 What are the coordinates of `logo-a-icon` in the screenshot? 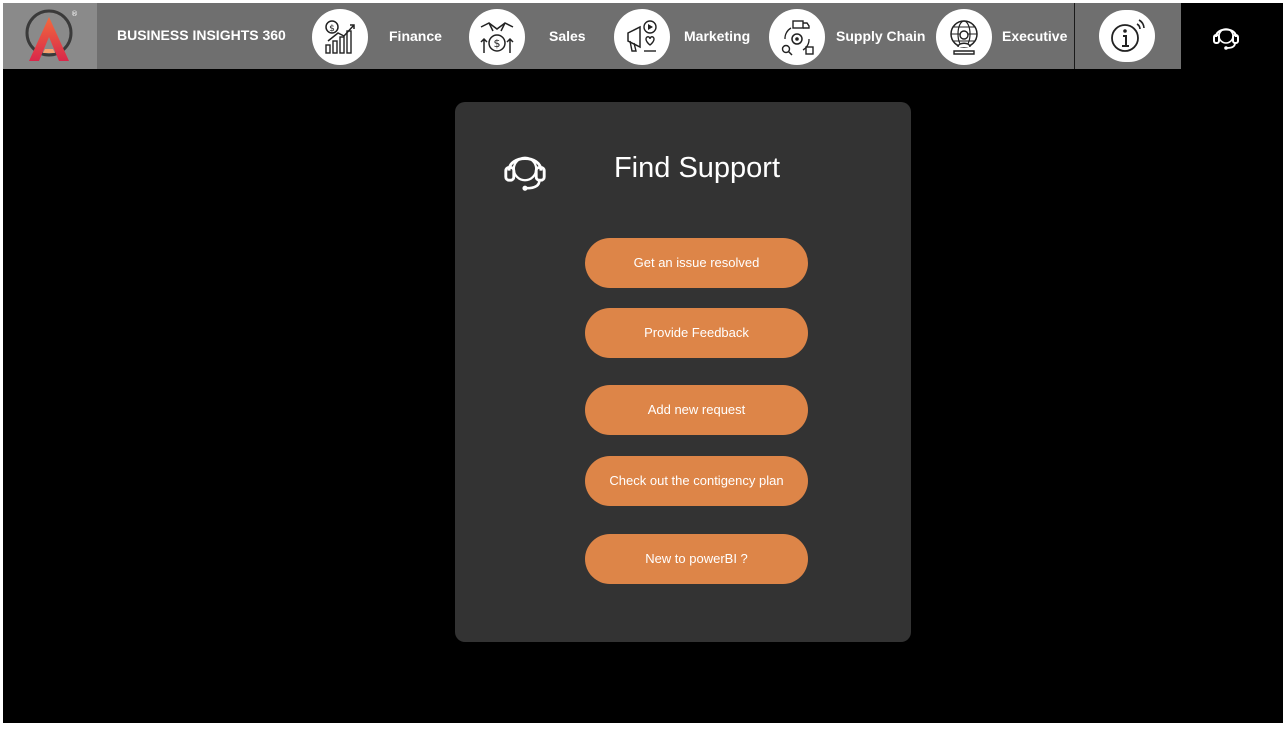 It's located at (49, 35).